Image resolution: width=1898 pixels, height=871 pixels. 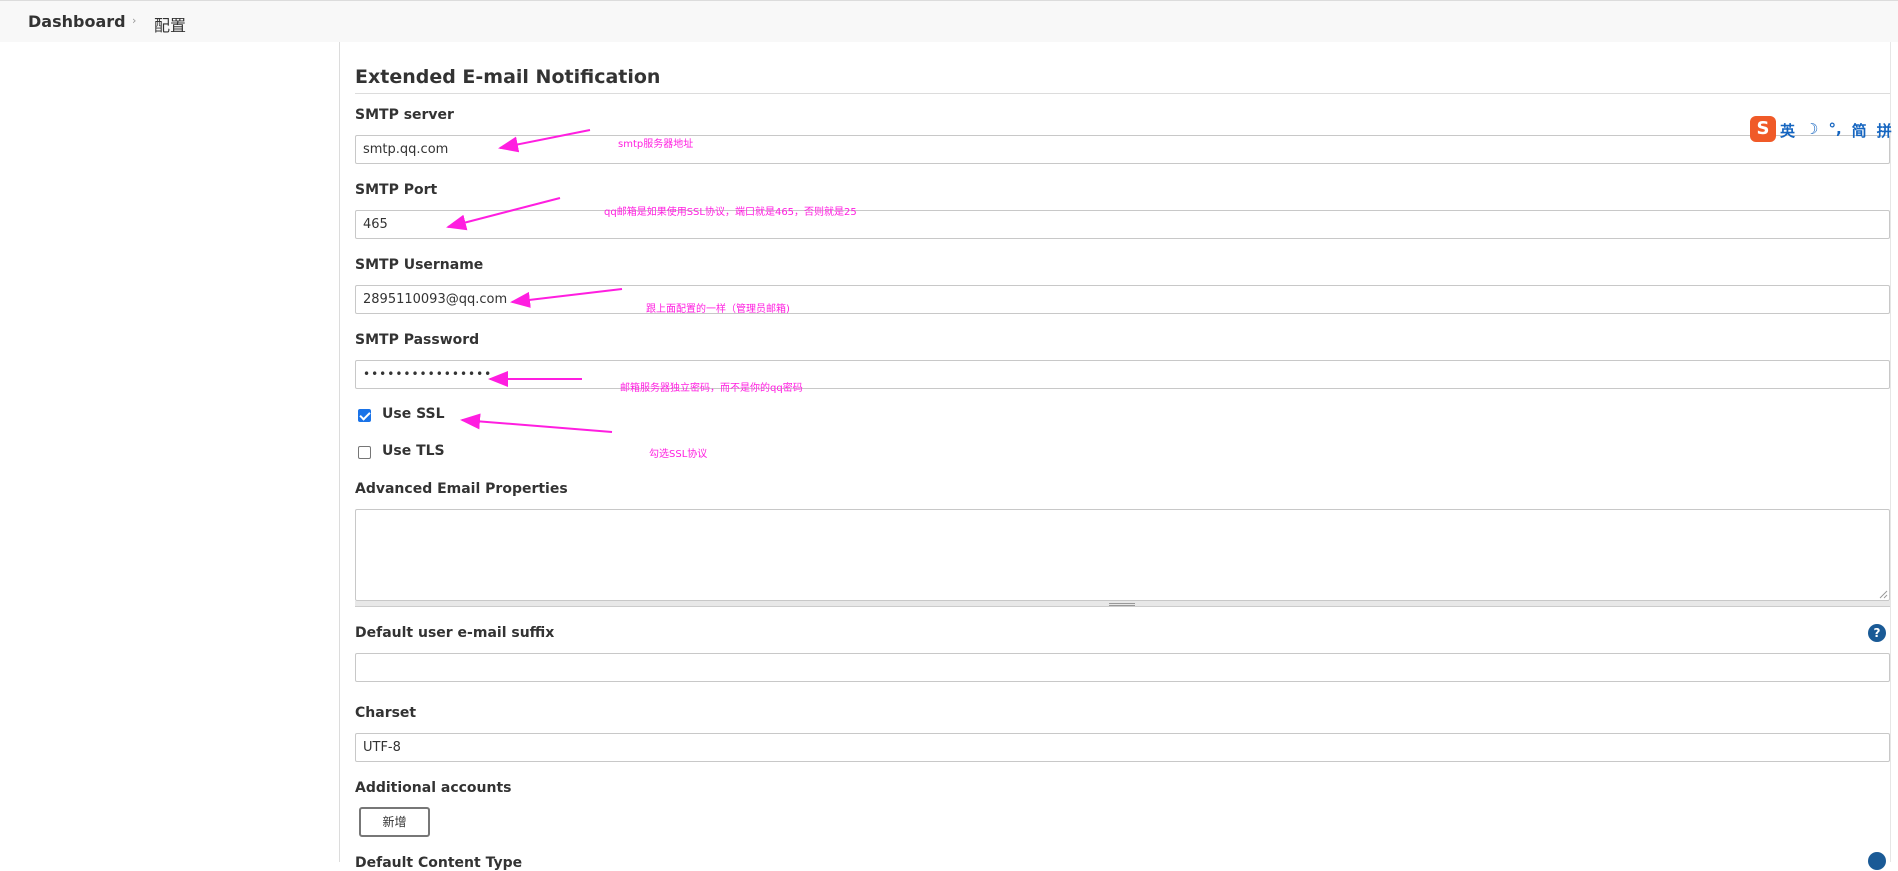 I want to click on ime-moon-icon: ☽, so click(x=1811, y=130).